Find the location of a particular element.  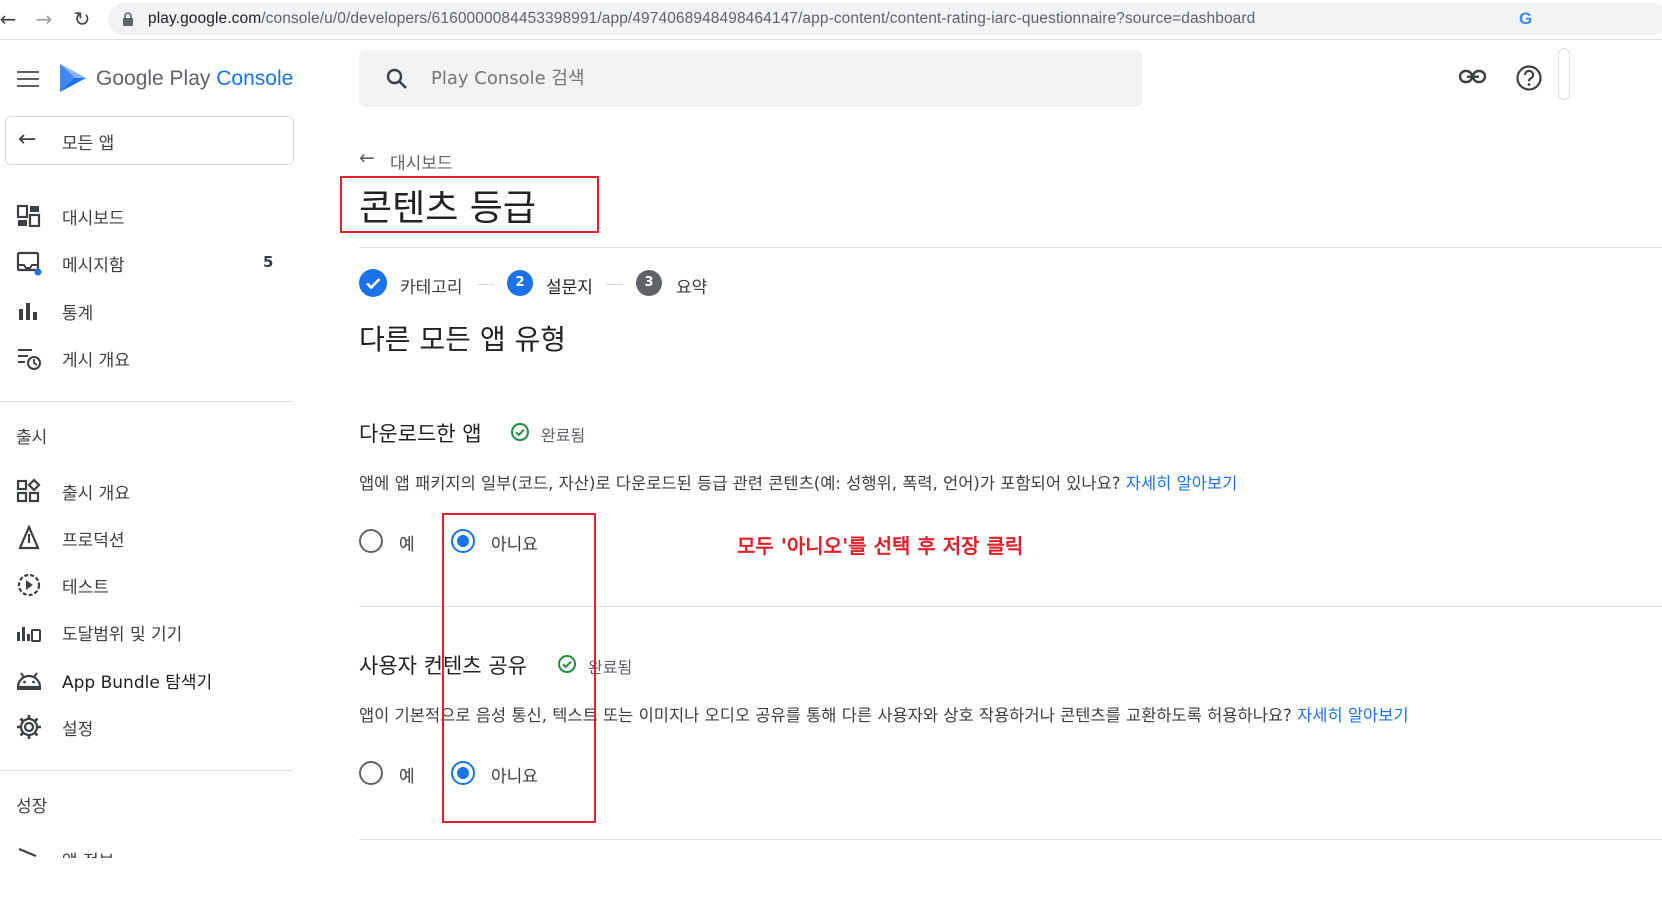

help-icon is located at coordinates (1529, 78).